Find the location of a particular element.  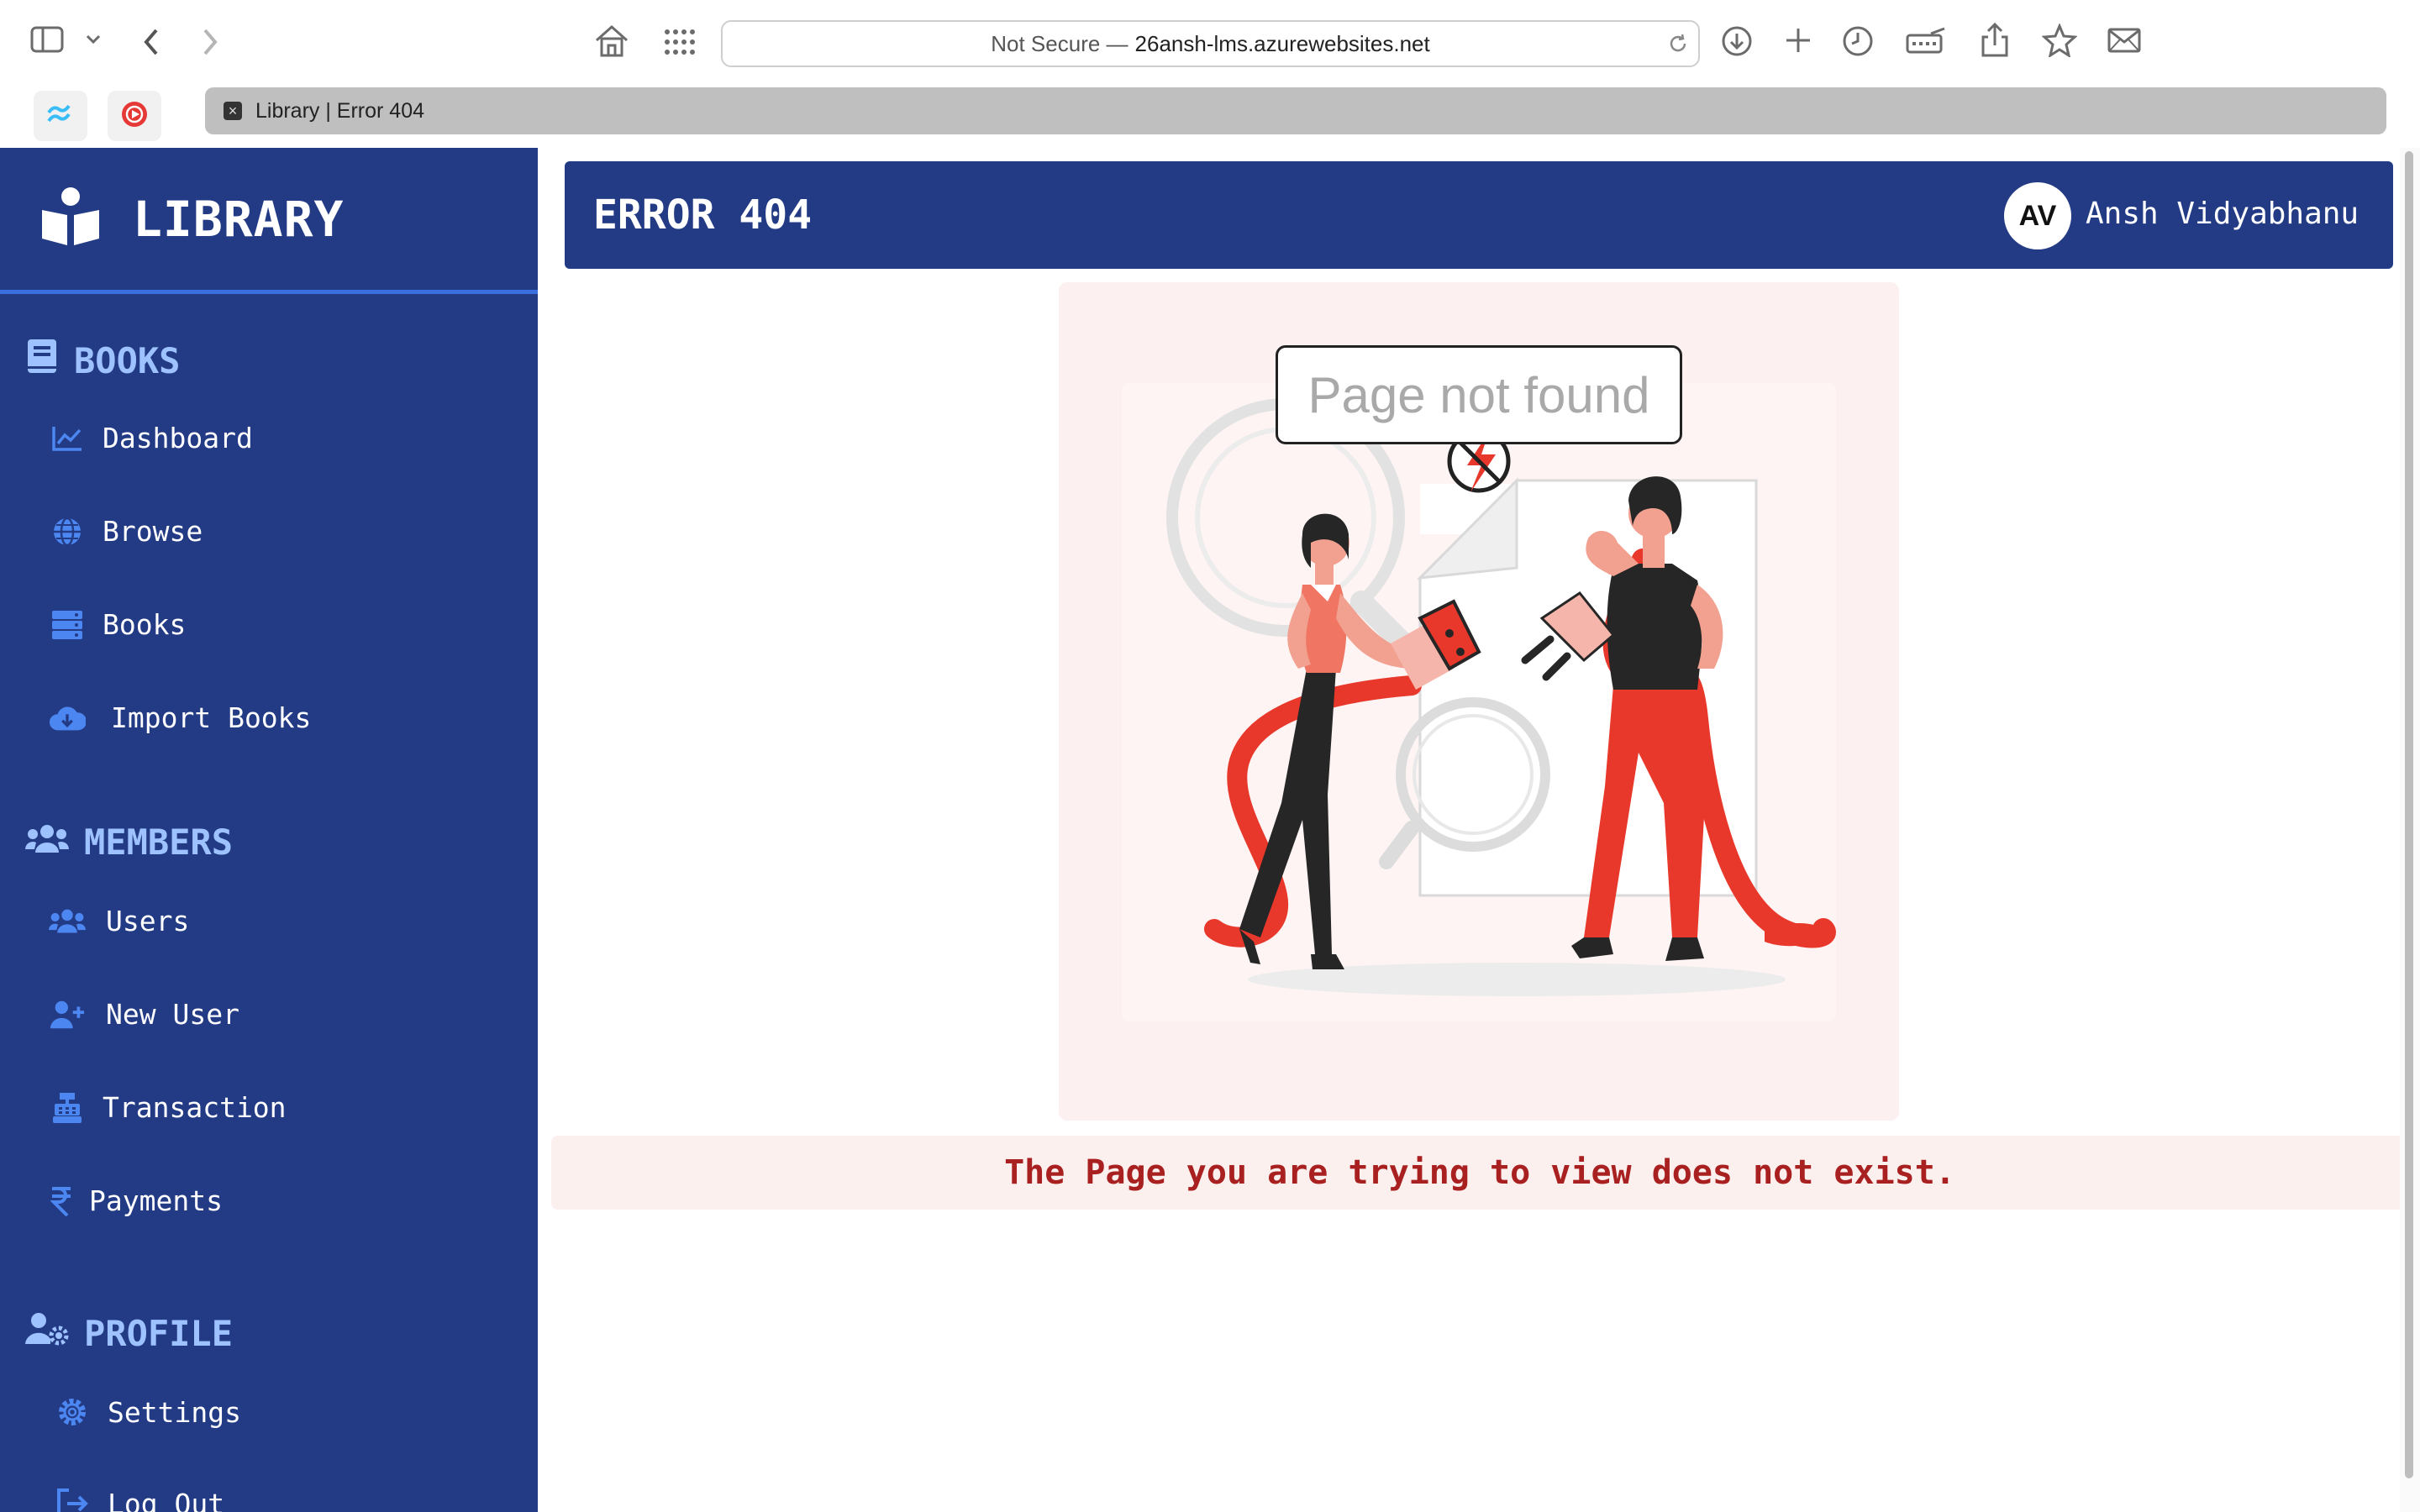

sidebar-item-dashboard: Dashboard is located at coordinates (151, 438).